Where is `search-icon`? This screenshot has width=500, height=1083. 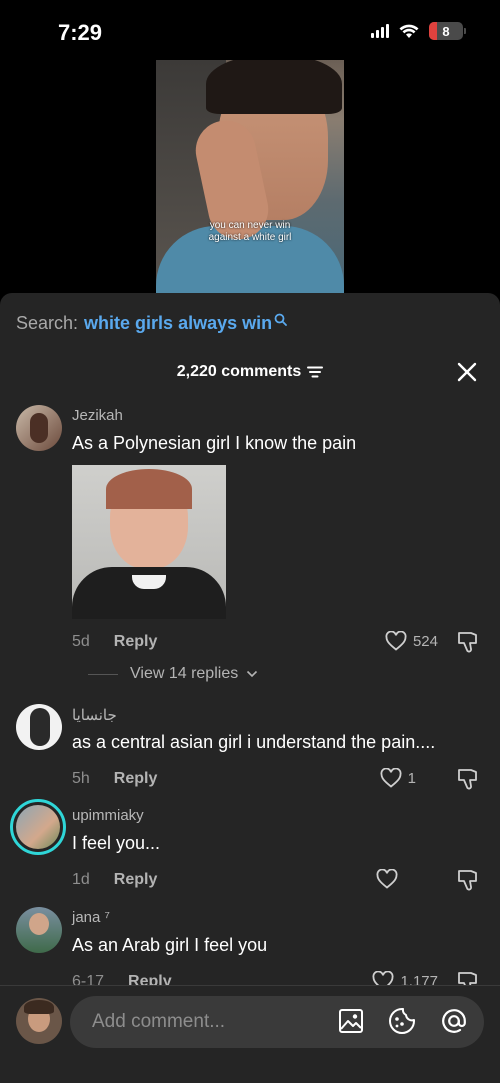 search-icon is located at coordinates (281, 319).